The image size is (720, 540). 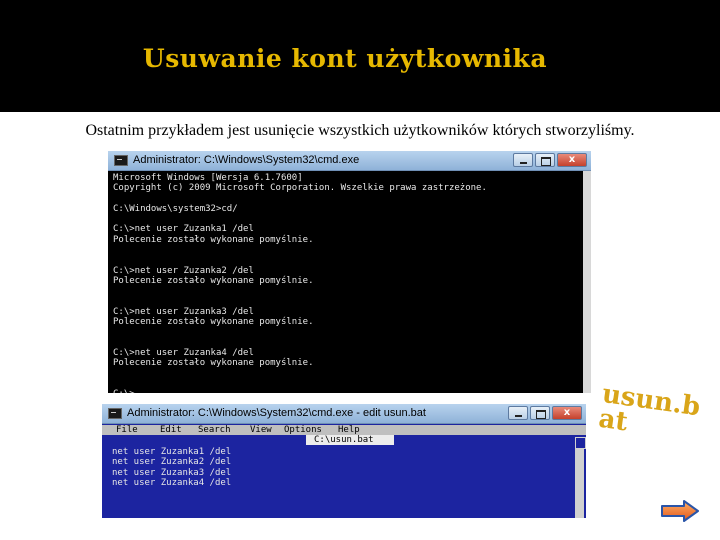 What do you see at coordinates (580, 477) in the screenshot?
I see `editor-scrollbar` at bounding box center [580, 477].